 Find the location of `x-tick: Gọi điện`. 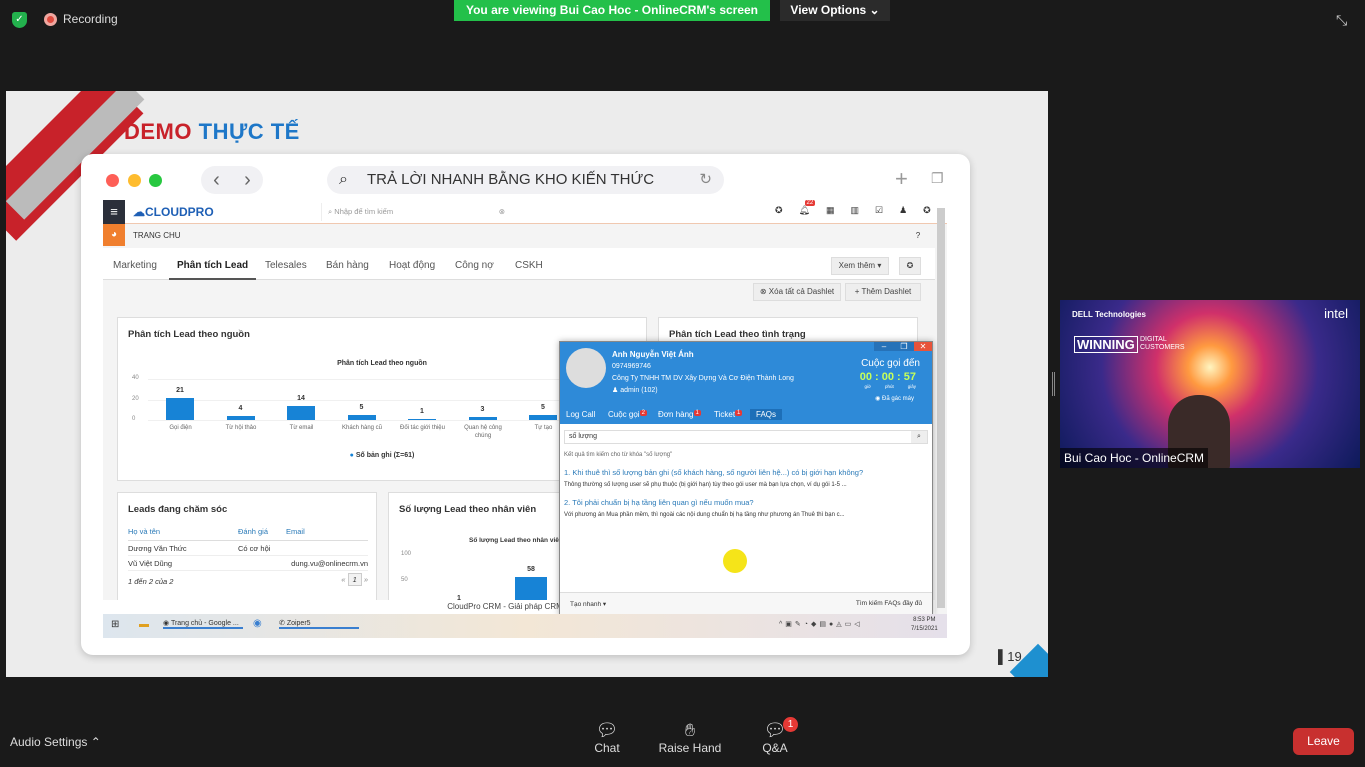

x-tick: Gọi điện is located at coordinates (180, 428).